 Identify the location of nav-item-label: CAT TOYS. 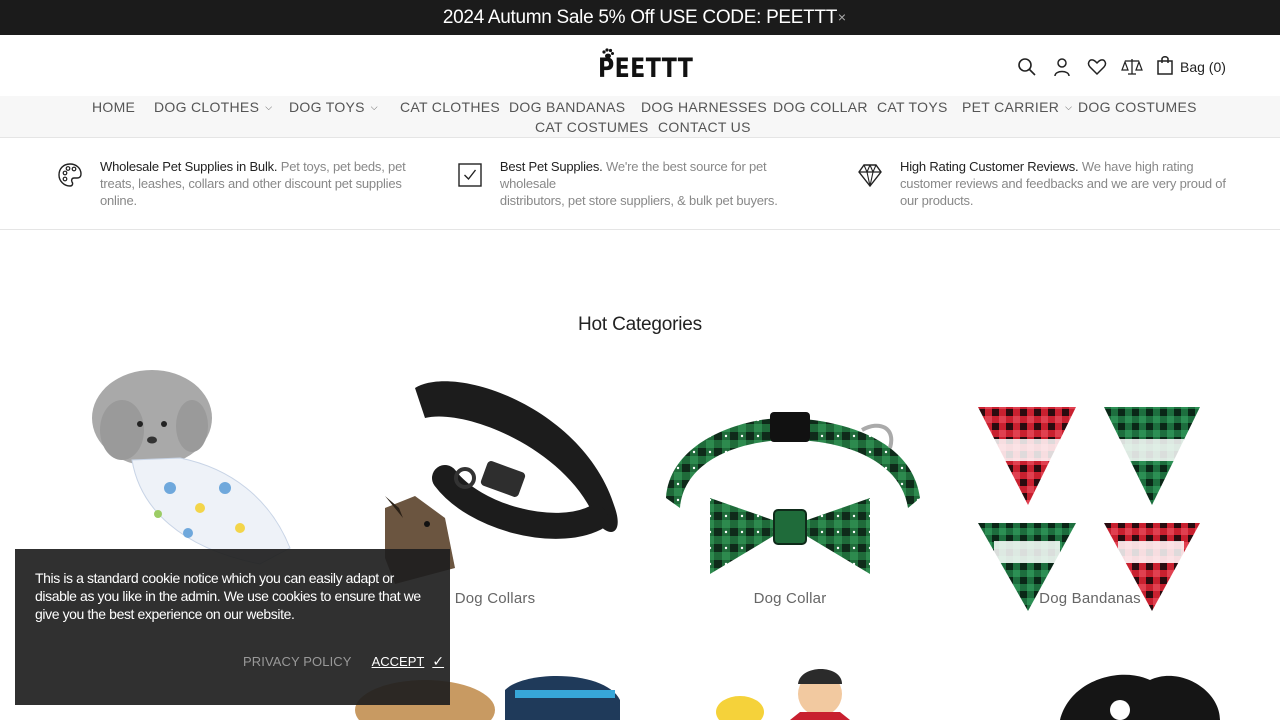
(912, 107).